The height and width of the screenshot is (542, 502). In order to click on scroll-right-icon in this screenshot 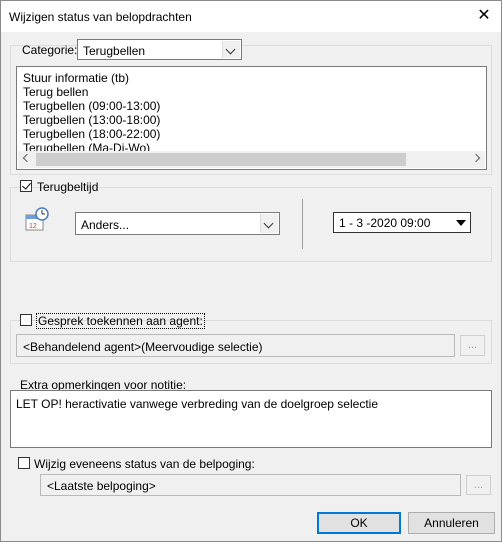, I will do `click(476, 158)`.